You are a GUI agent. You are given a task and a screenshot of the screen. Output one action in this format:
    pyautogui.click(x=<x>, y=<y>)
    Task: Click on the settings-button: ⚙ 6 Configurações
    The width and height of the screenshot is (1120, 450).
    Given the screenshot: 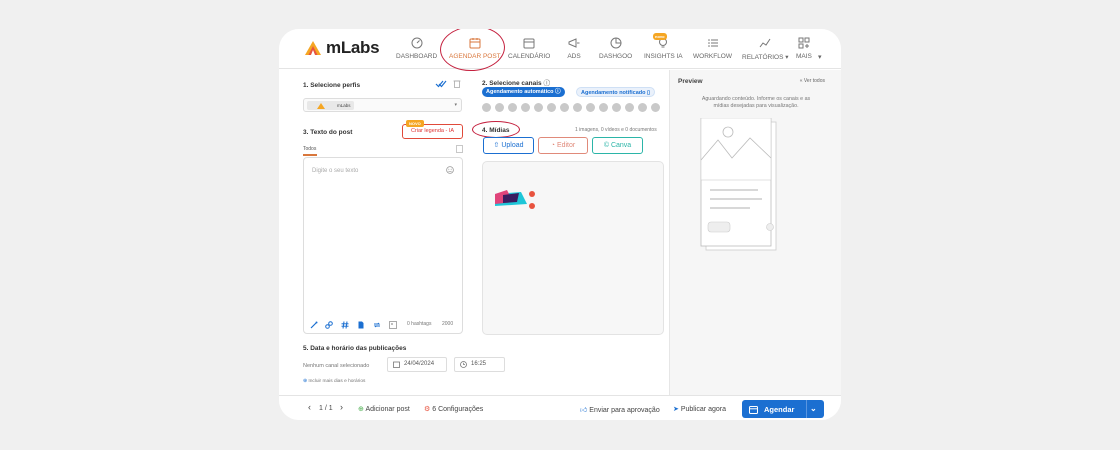 What is the action you would take?
    pyautogui.click(x=453, y=409)
    